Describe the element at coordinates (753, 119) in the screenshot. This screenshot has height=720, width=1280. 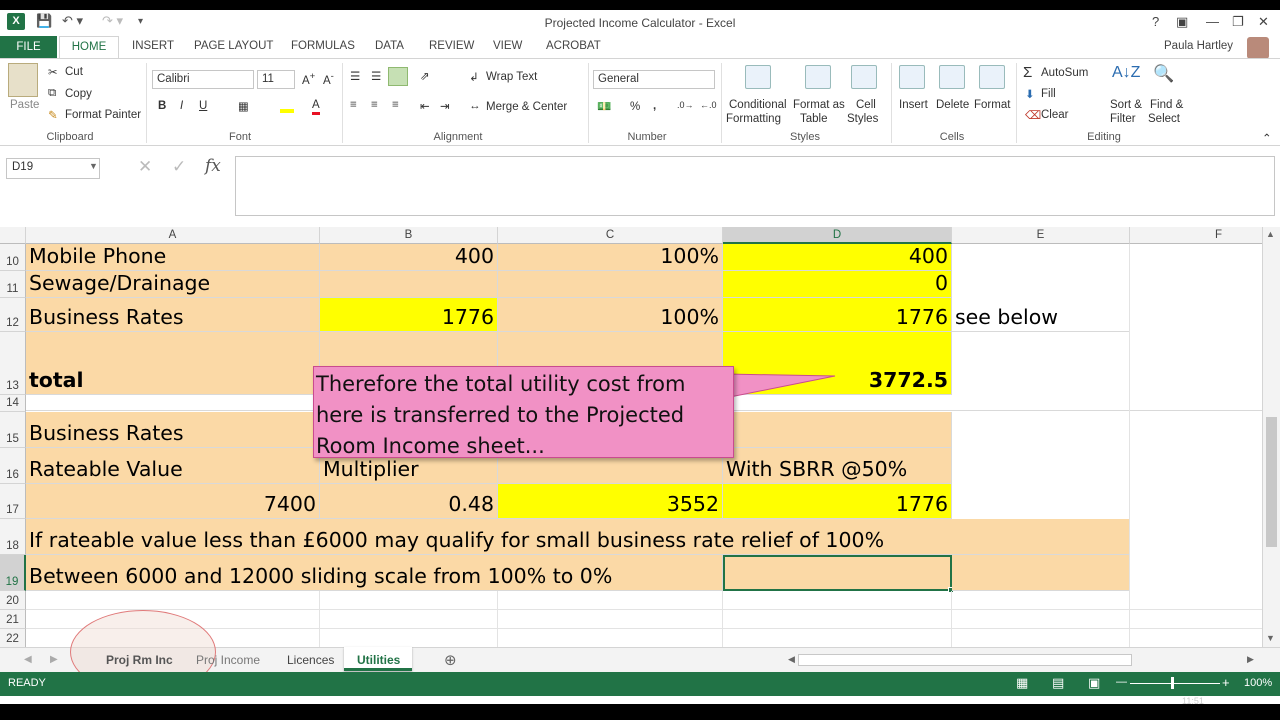
I see `conditional-formatting-label2: Formatting` at that location.